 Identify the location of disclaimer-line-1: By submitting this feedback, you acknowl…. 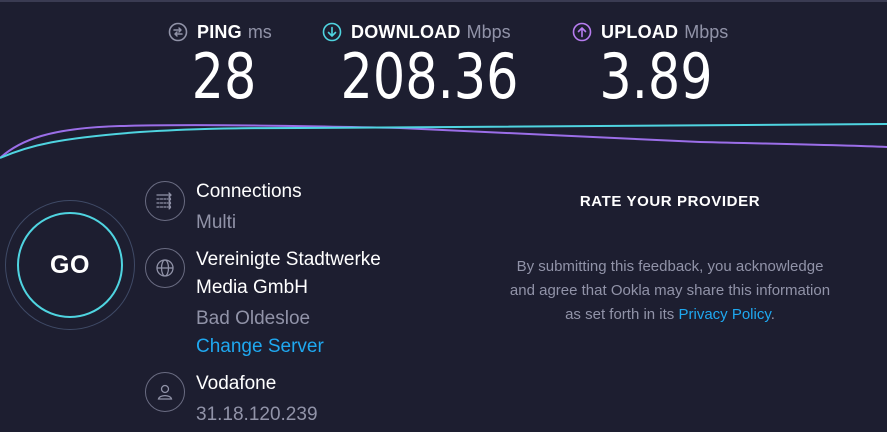
(670, 266).